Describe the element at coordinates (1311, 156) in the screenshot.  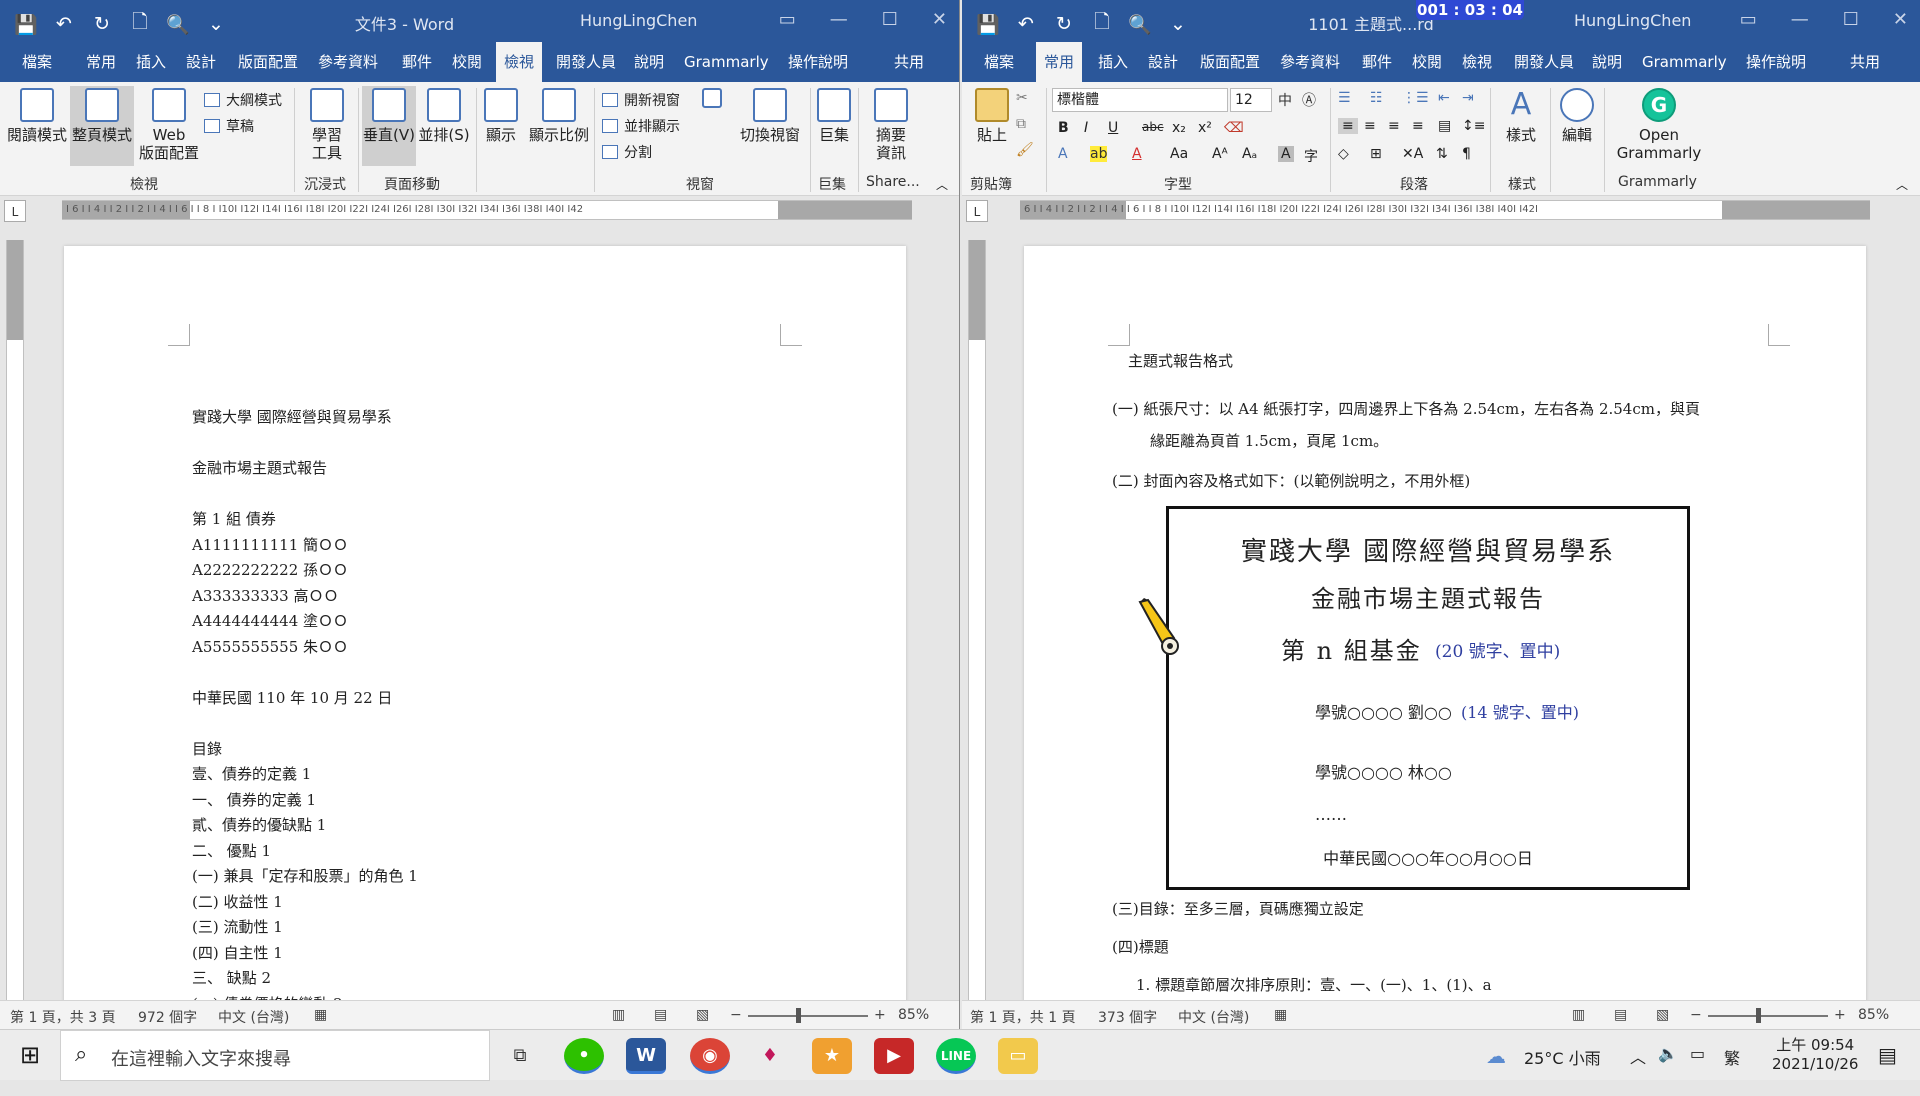
I see `enclose-characters-button: 字` at that location.